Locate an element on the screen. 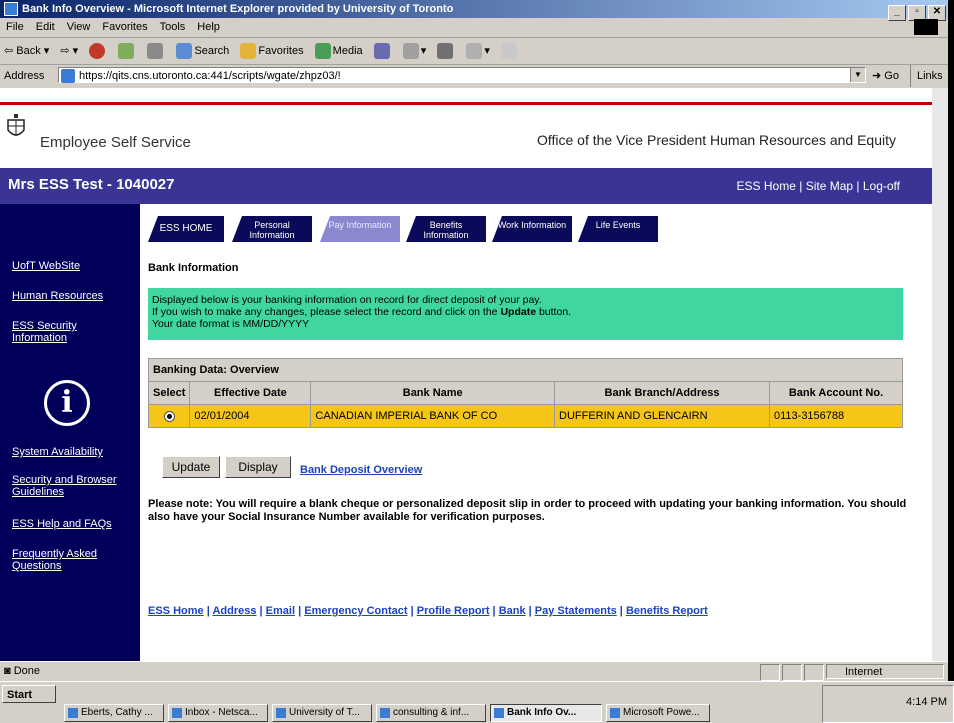 This screenshot has width=954, height=723. sidebar-faq: Frequently Asked Questions is located at coordinates (62, 560).